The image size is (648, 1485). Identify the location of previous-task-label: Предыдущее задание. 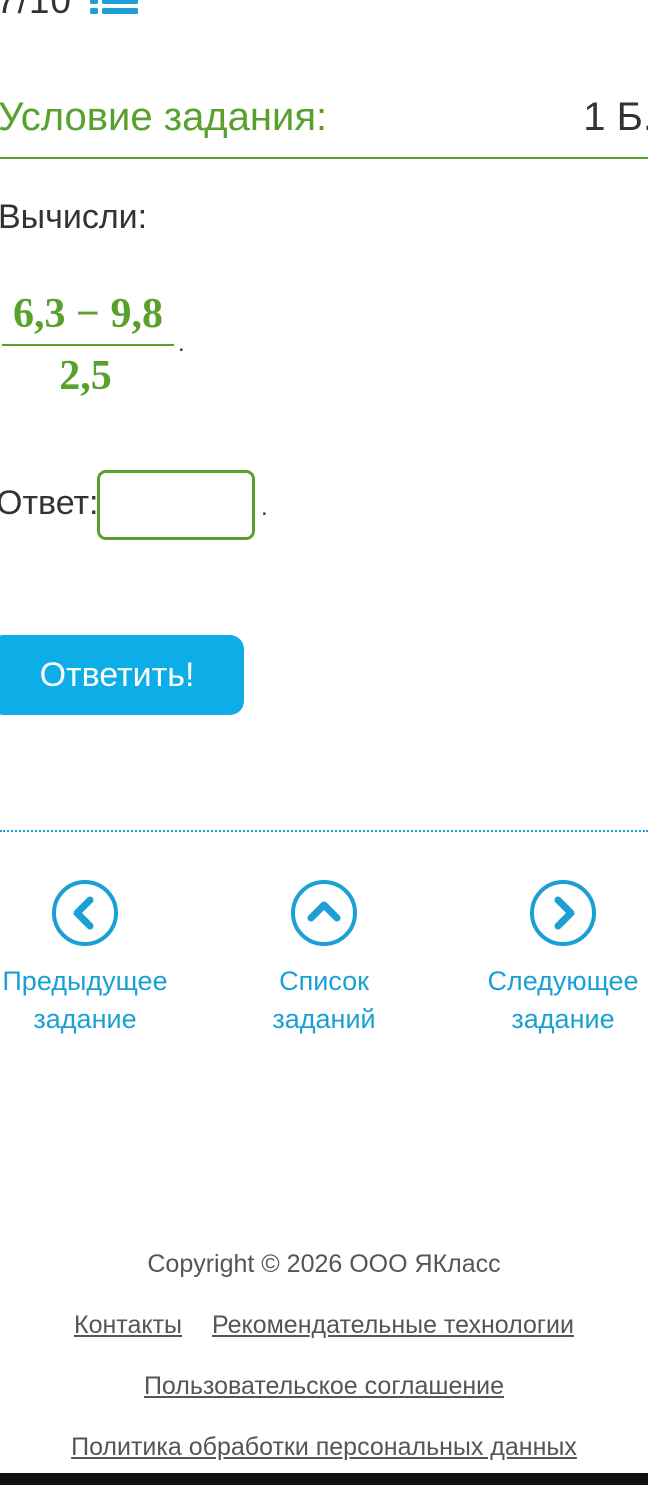
(97, 1000).